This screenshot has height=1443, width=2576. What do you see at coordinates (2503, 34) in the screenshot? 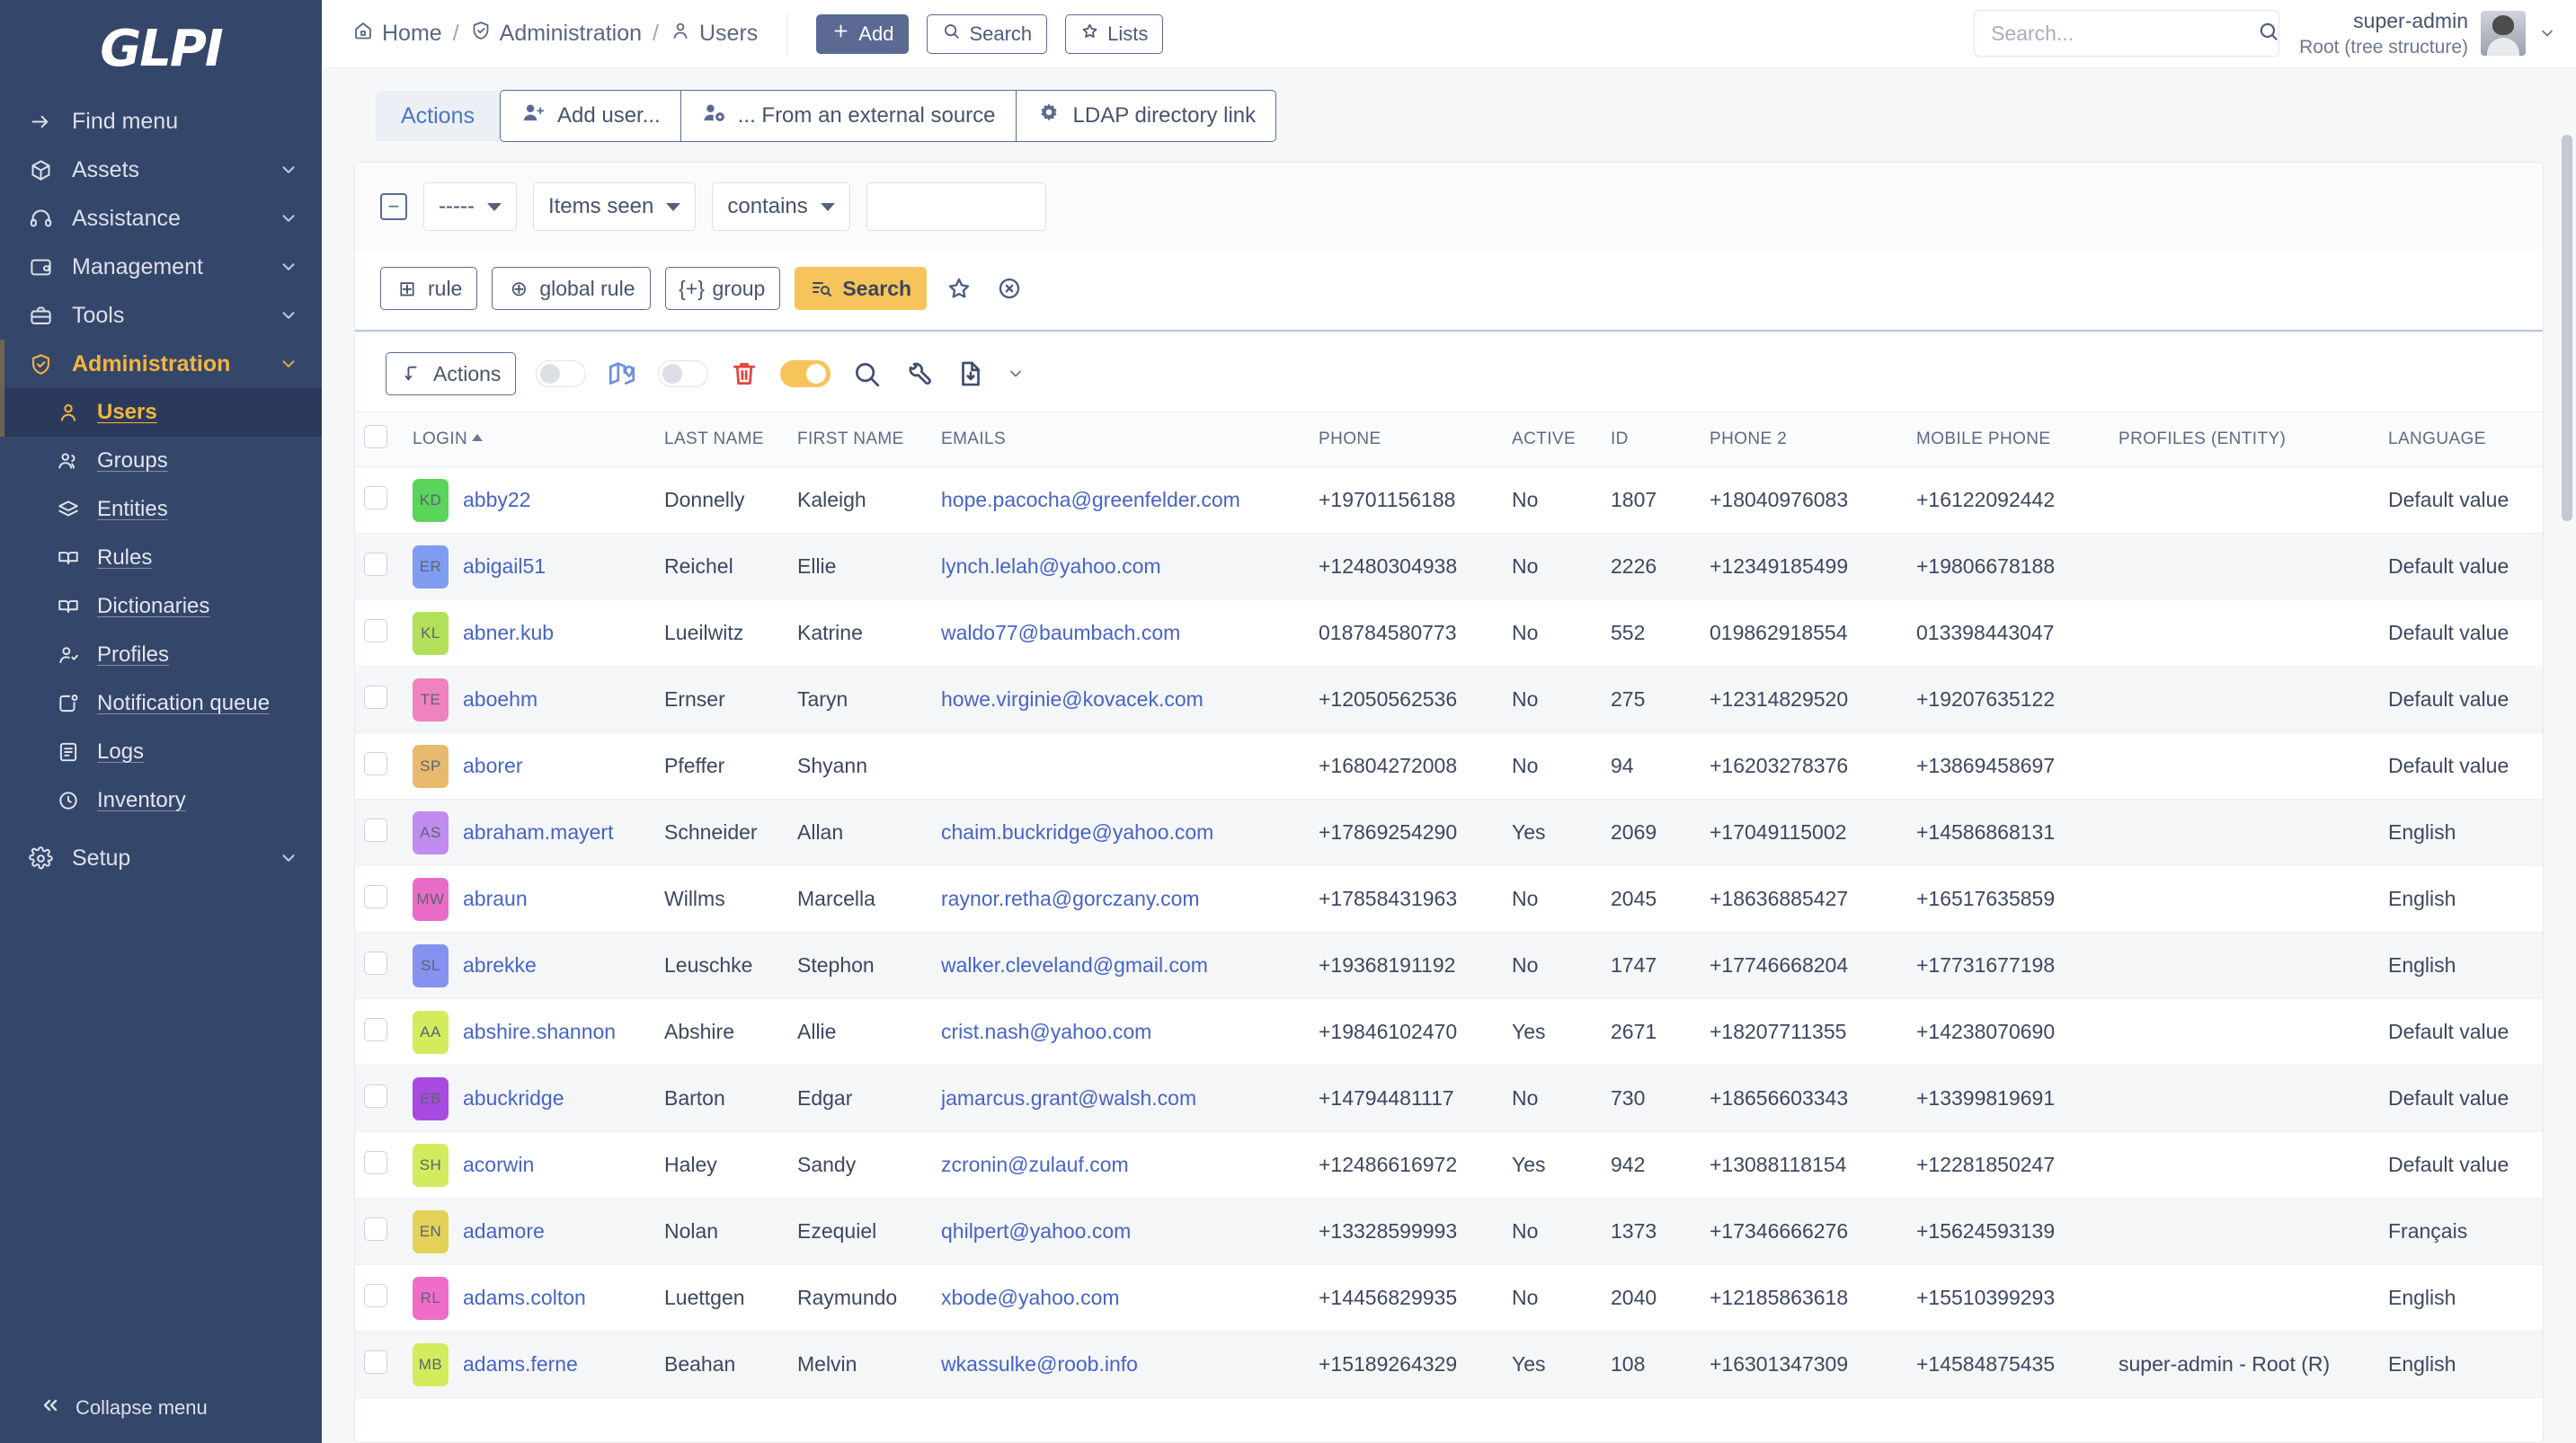
I see `avatar` at bounding box center [2503, 34].